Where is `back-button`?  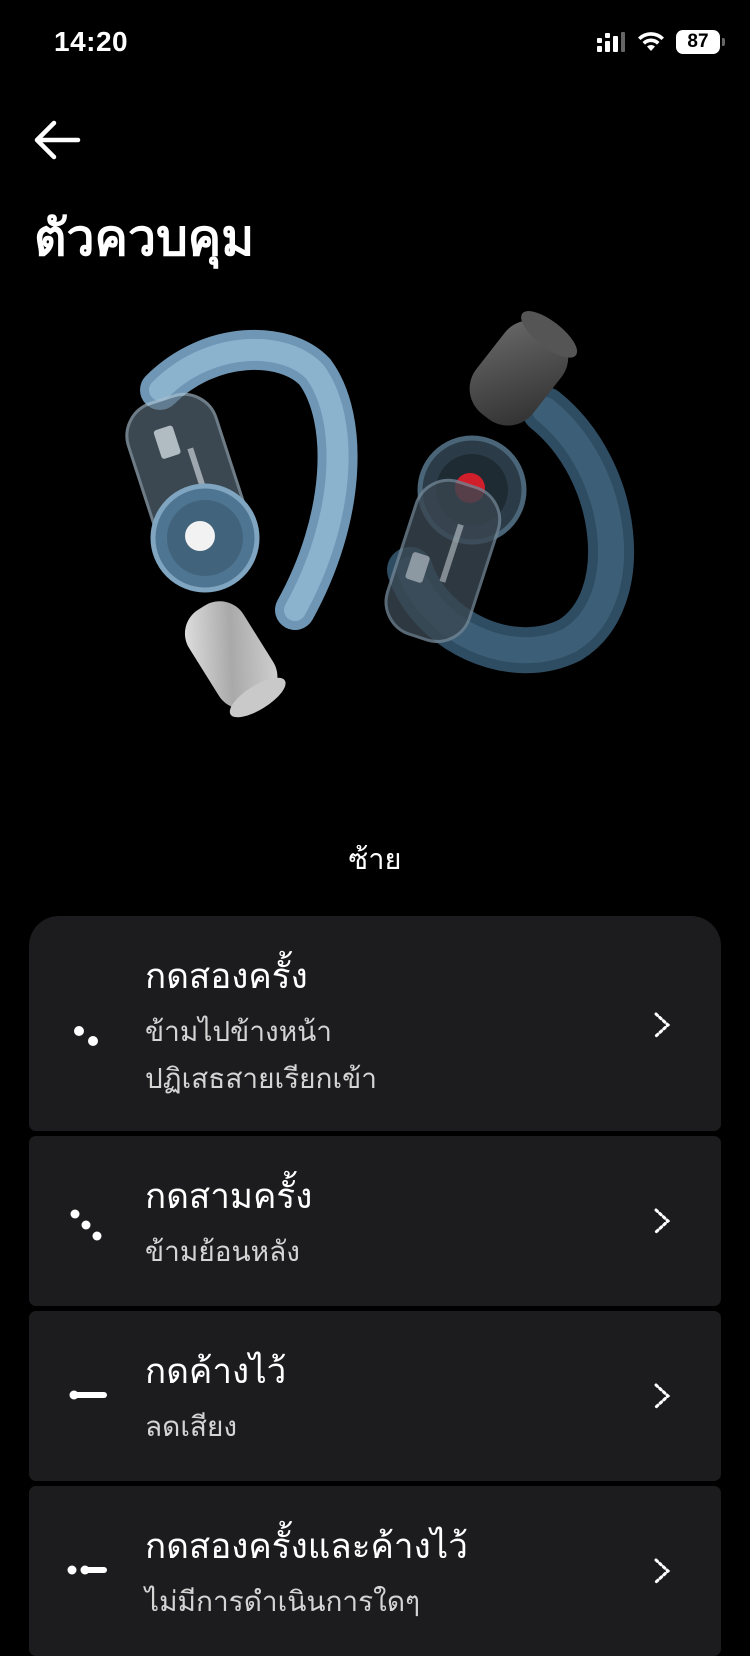 back-button is located at coordinates (58, 140).